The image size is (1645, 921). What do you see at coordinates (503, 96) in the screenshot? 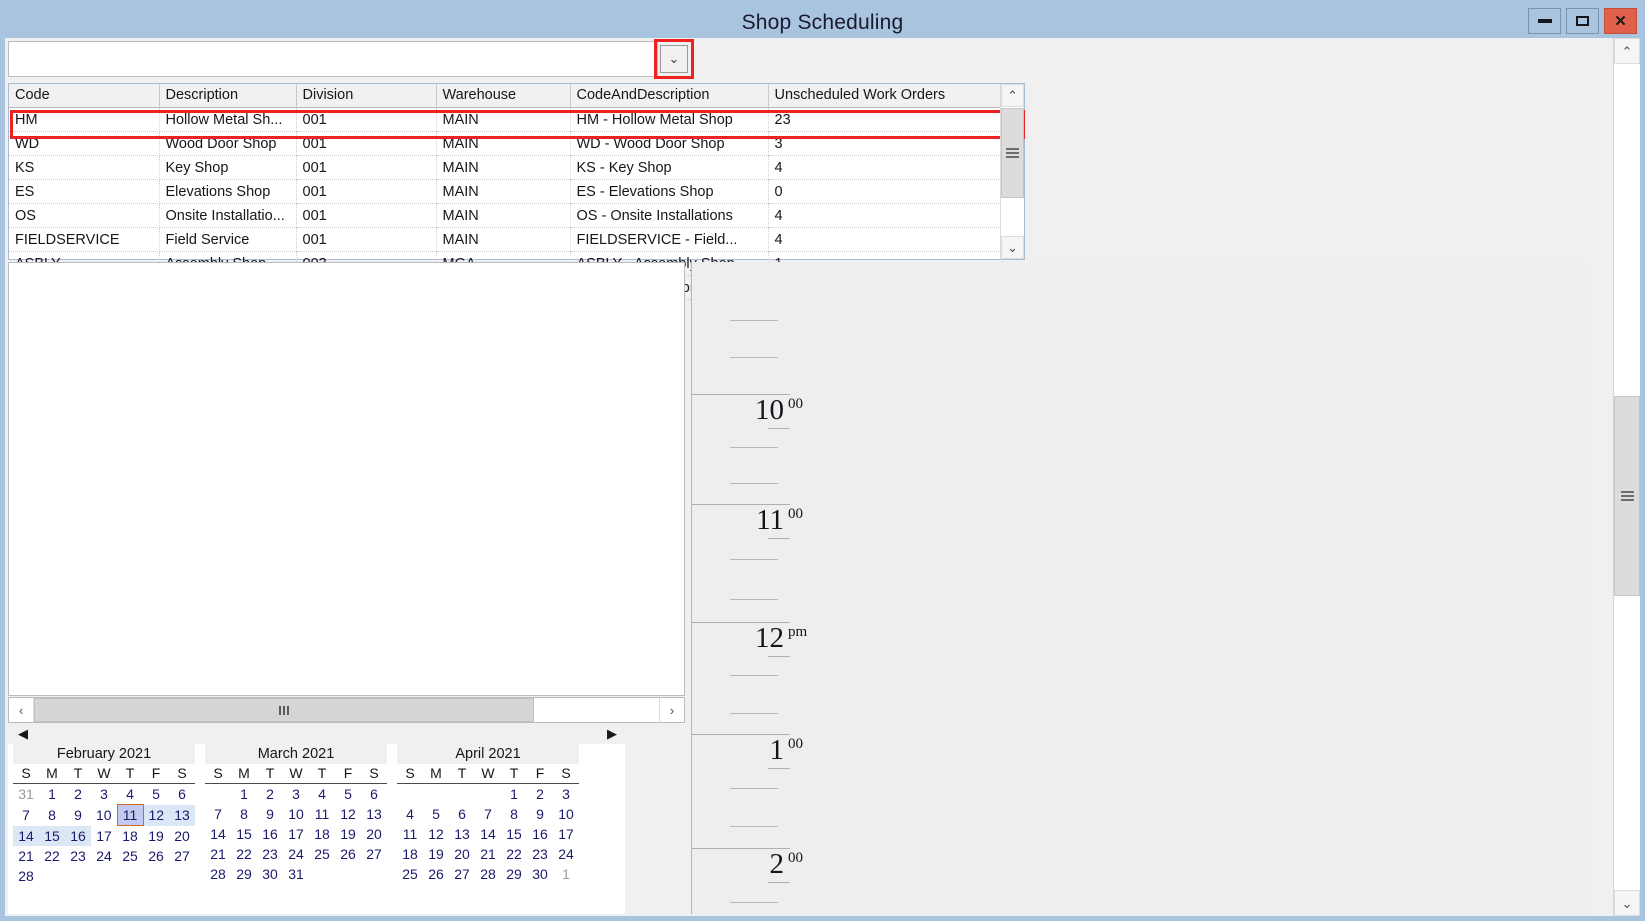
I see `column-header-warehouse: Warehouse` at bounding box center [503, 96].